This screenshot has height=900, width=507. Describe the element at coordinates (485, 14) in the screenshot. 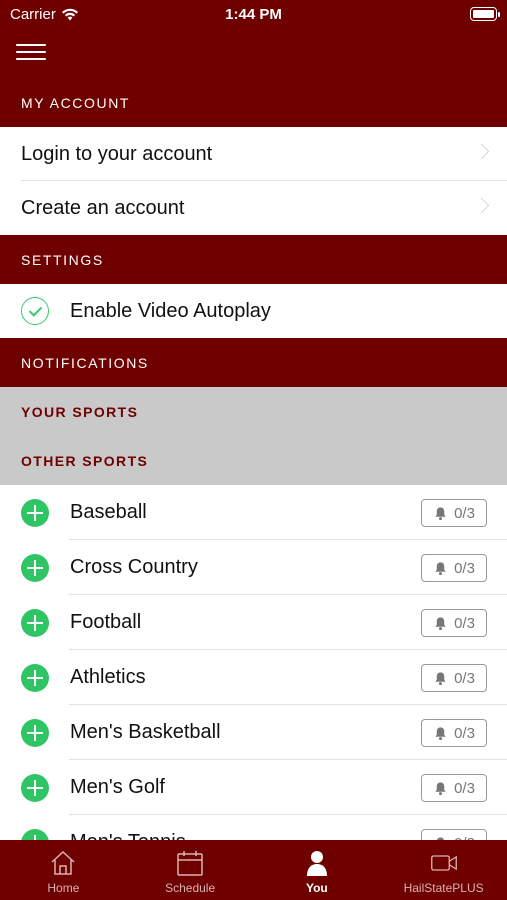

I see `battery-icon` at that location.